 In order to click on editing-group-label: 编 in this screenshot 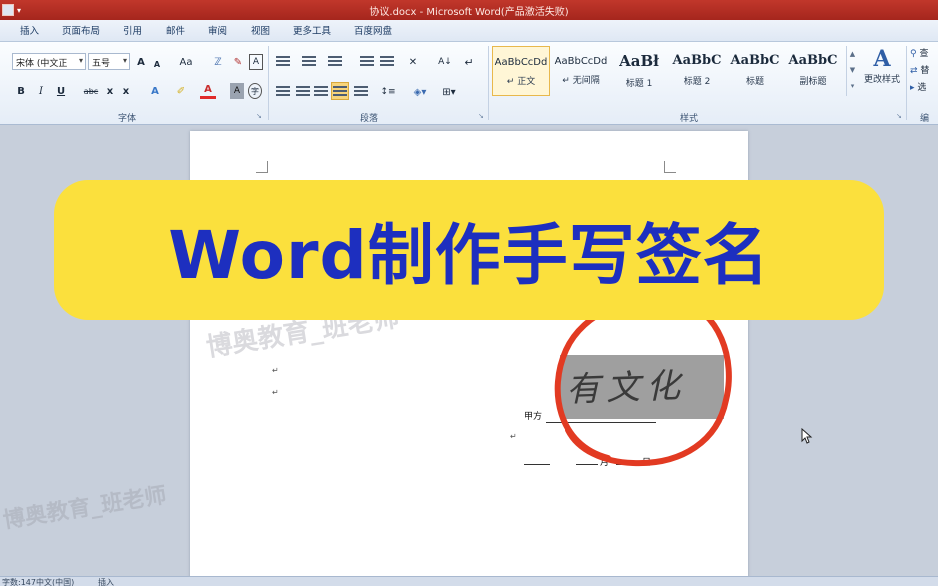, I will do `click(925, 119)`.